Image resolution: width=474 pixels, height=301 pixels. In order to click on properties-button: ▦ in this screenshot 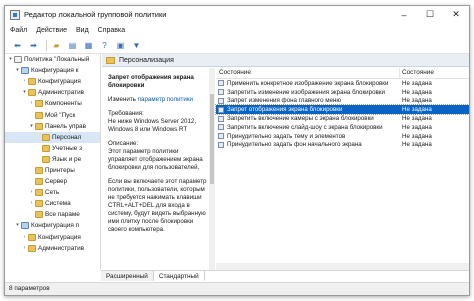, I will do `click(88, 45)`.